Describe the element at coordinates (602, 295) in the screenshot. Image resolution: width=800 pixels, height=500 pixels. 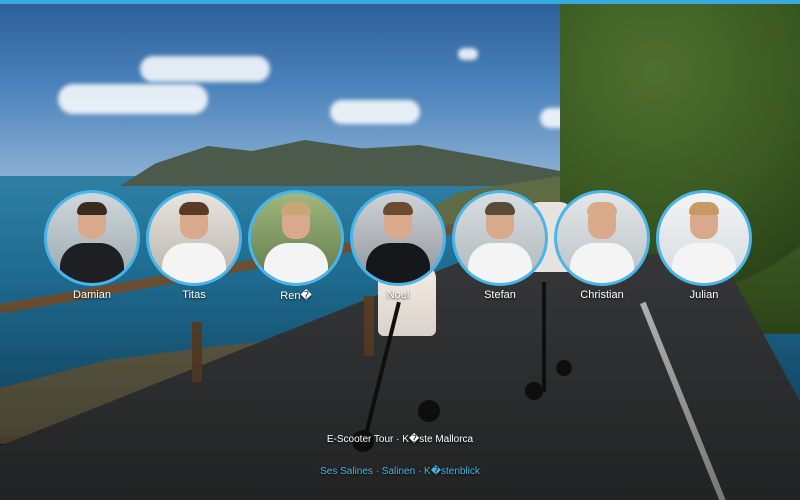
I see `member-name: Christian` at that location.